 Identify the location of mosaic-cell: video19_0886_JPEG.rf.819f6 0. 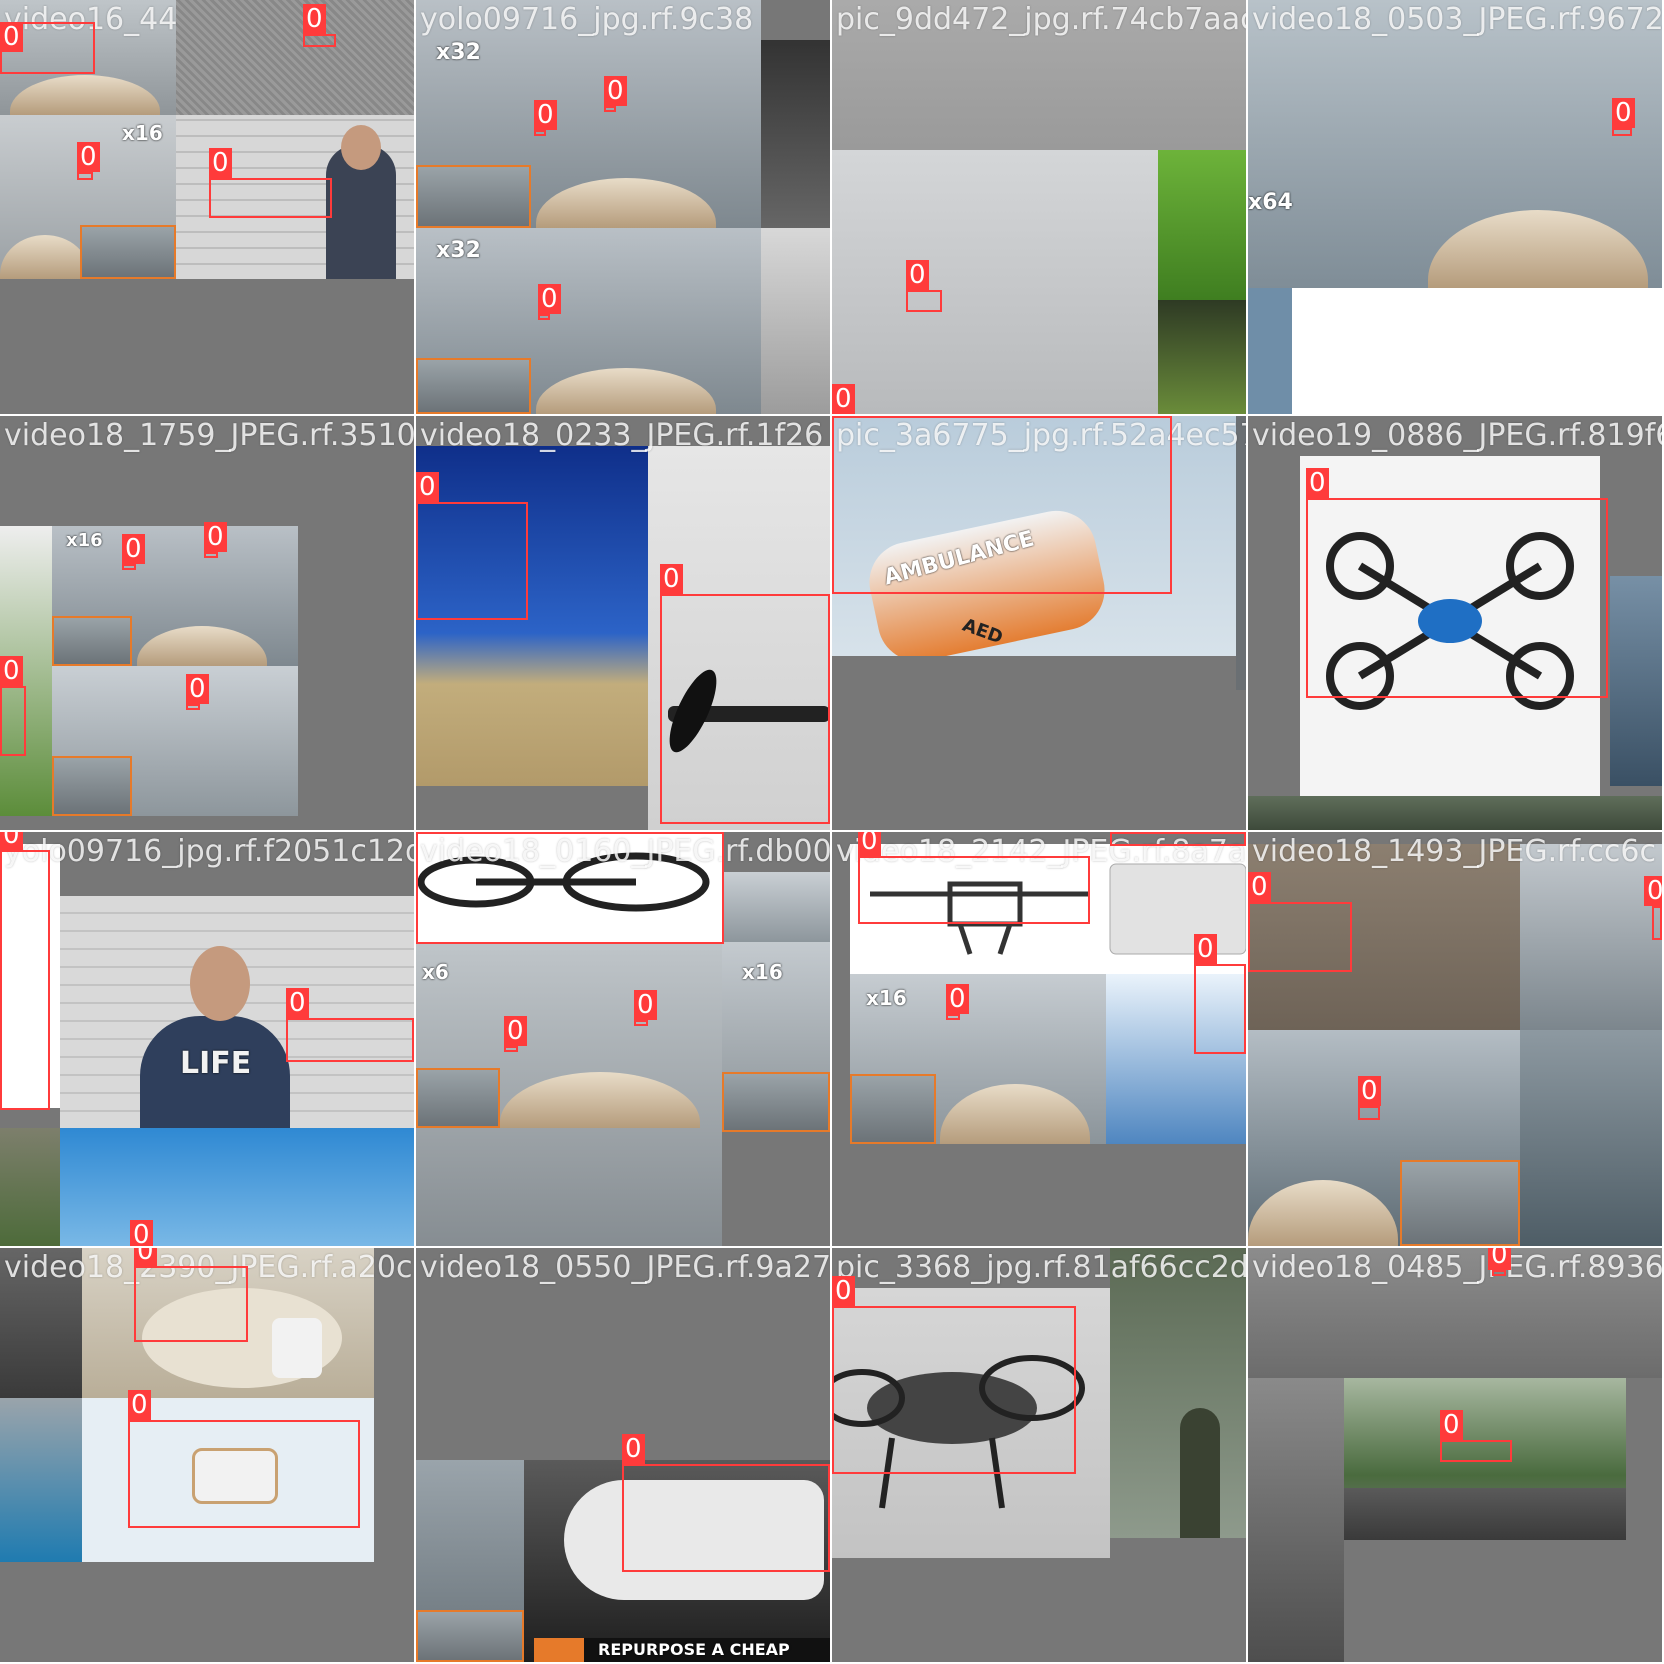
(1455, 623).